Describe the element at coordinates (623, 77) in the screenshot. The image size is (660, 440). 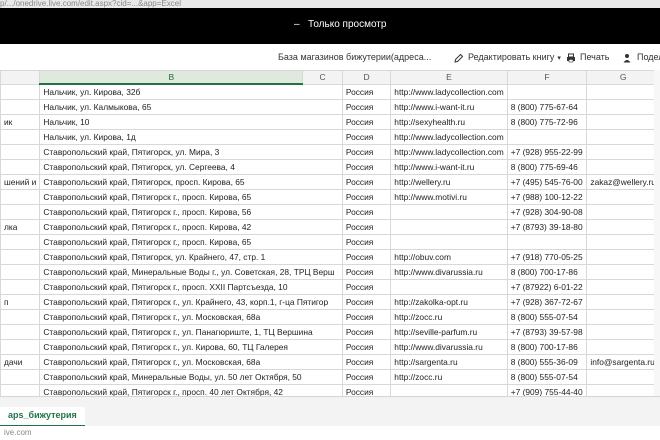
I see `column-header-g: G` at that location.